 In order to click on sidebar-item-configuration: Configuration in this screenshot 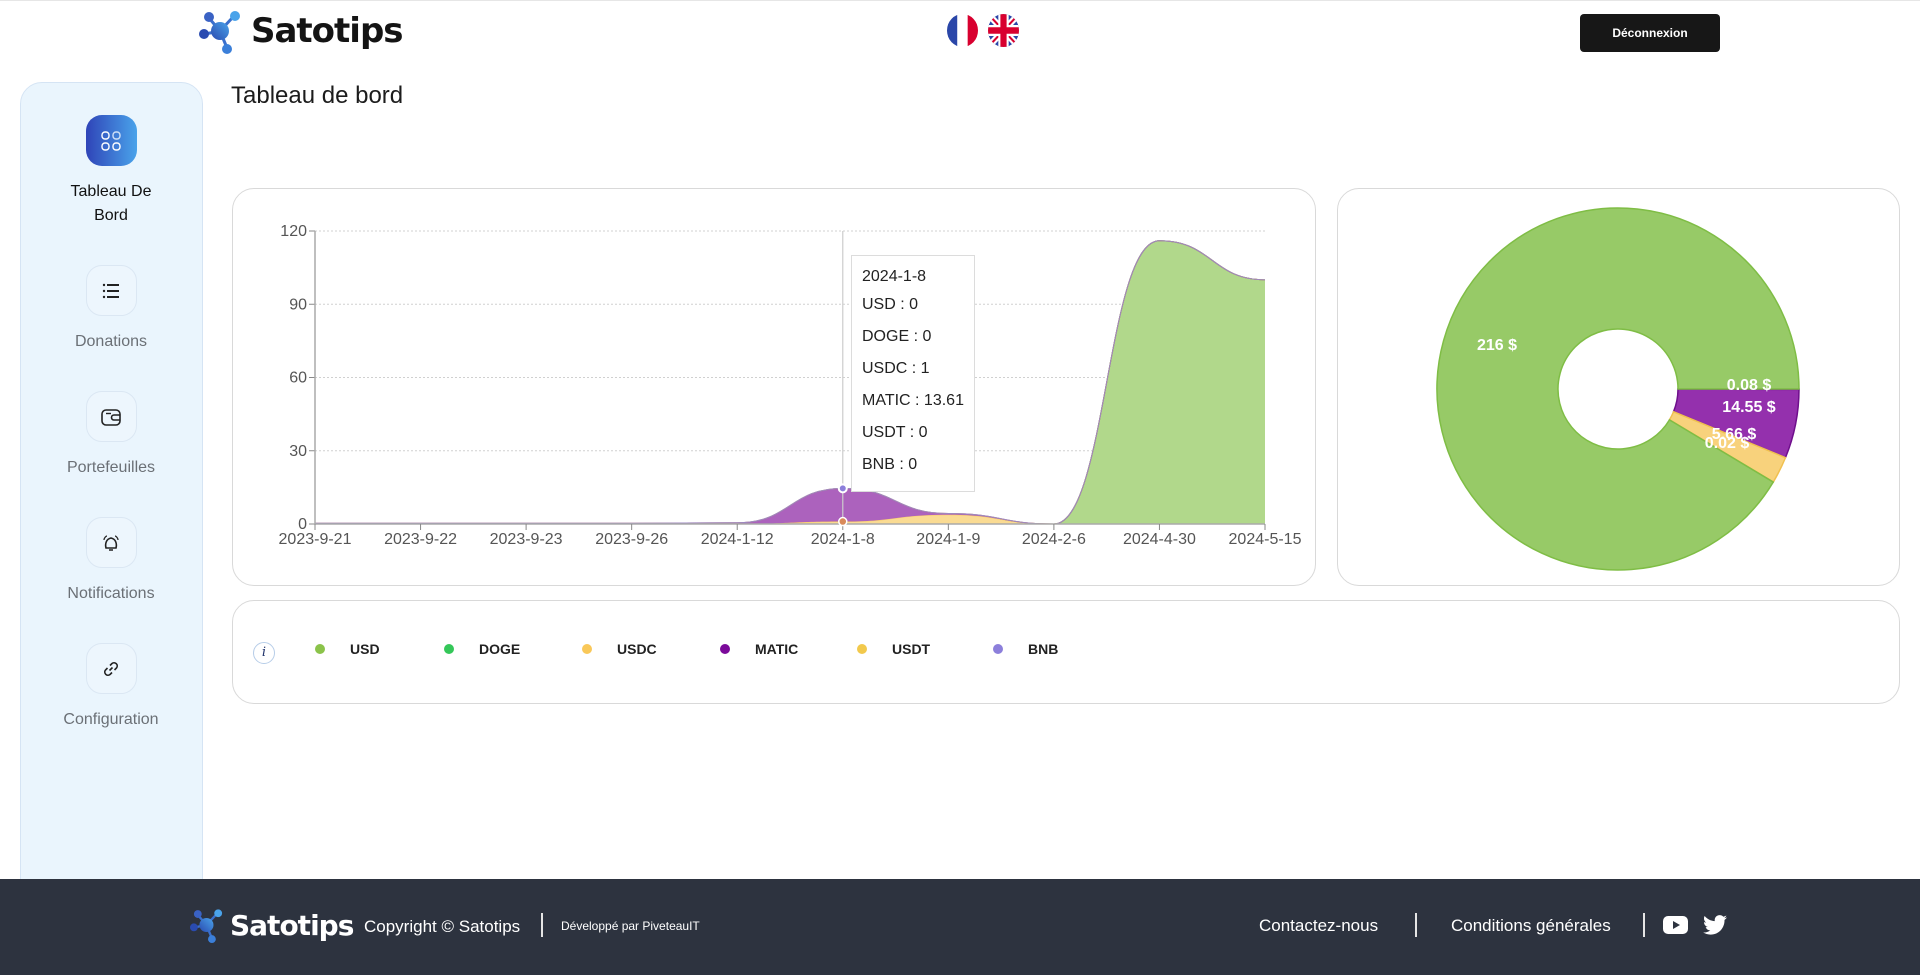, I will do `click(111, 687)`.